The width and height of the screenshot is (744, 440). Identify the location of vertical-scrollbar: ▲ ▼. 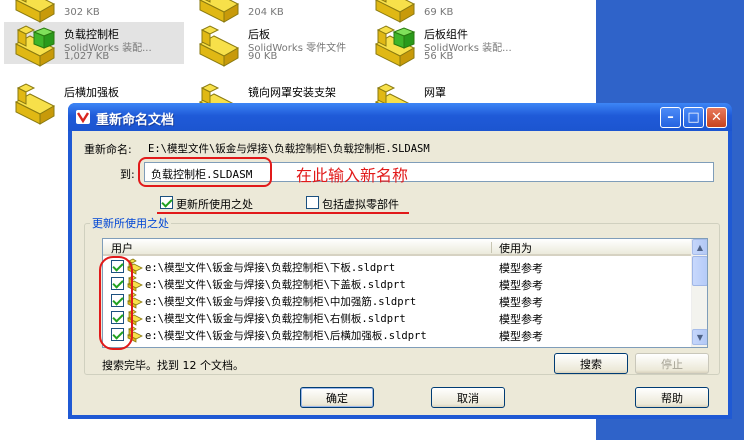
(699, 293).